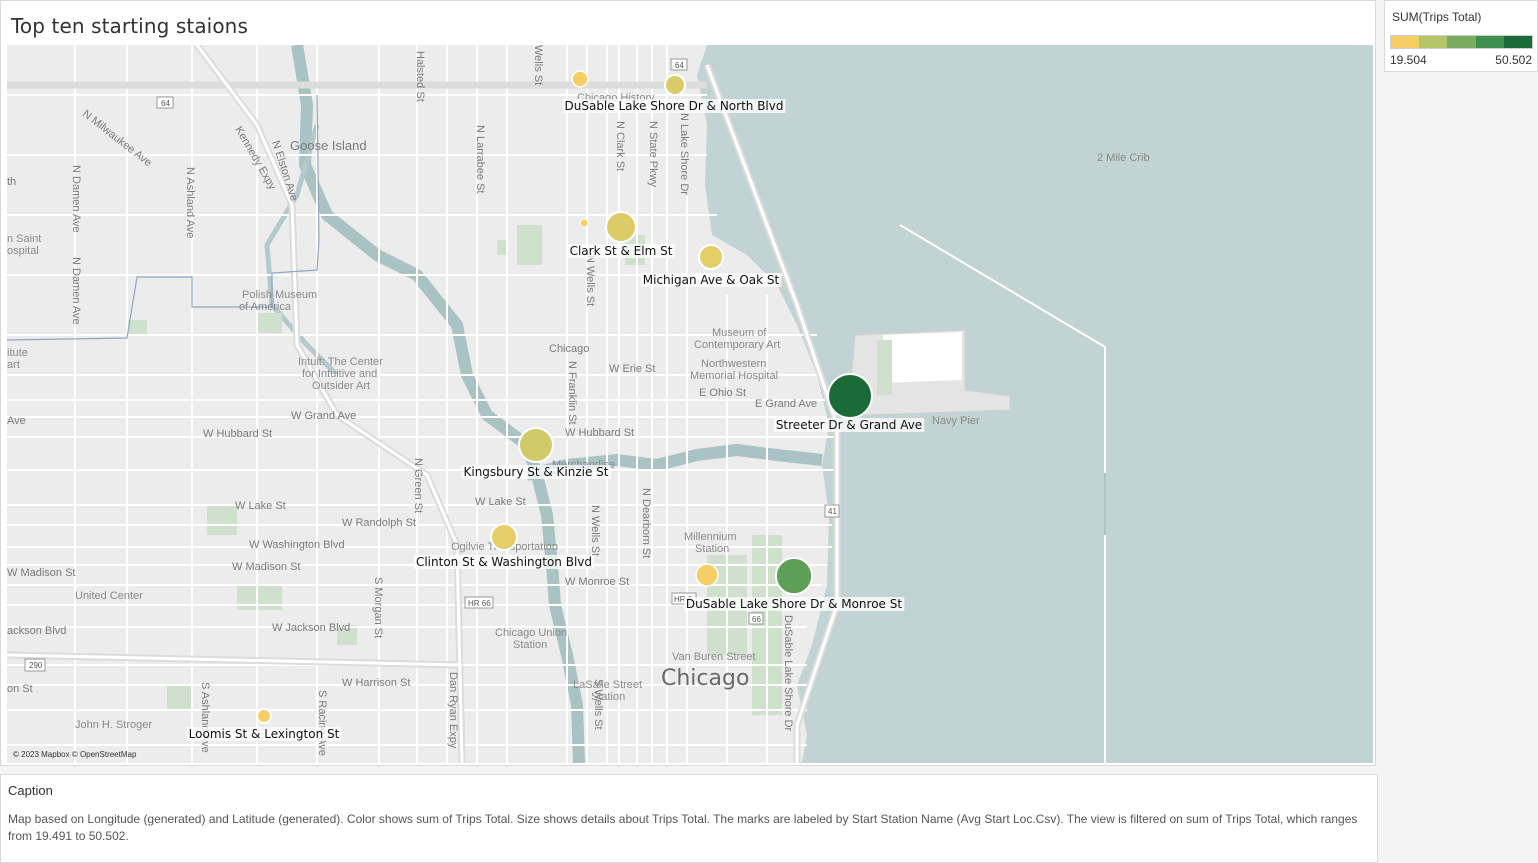 This screenshot has height=863, width=1538. What do you see at coordinates (1123, 158) in the screenshot?
I see `crib-label: 2 Mile Crib` at bounding box center [1123, 158].